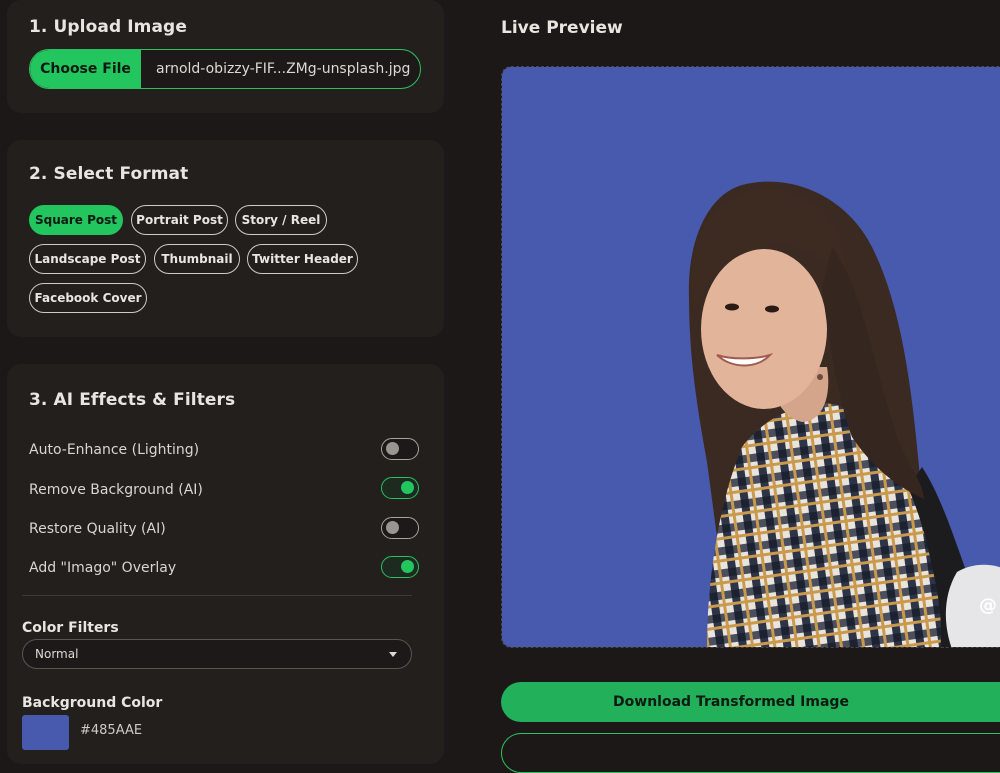  What do you see at coordinates (772, 309) in the screenshot?
I see `right-eye` at bounding box center [772, 309].